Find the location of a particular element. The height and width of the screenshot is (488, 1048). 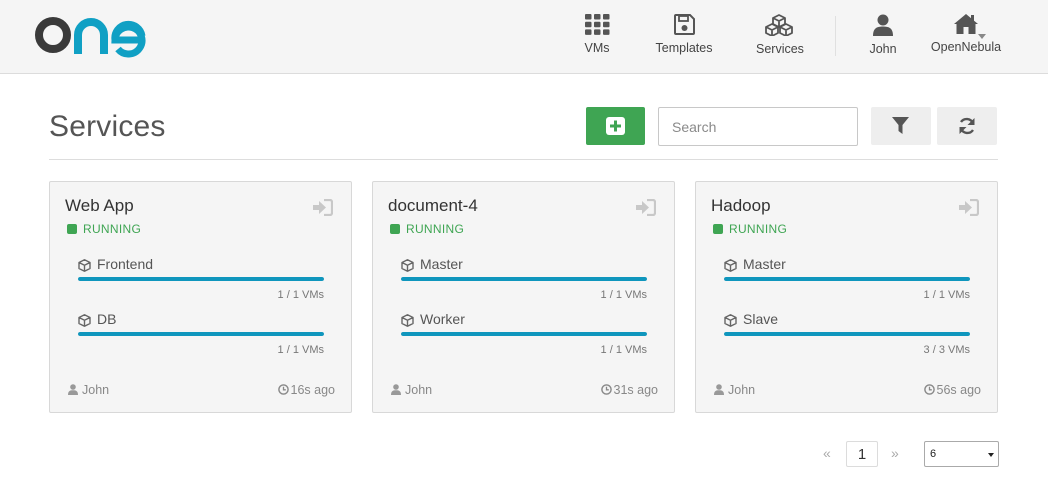

refresh-icon is located at coordinates (967, 126).